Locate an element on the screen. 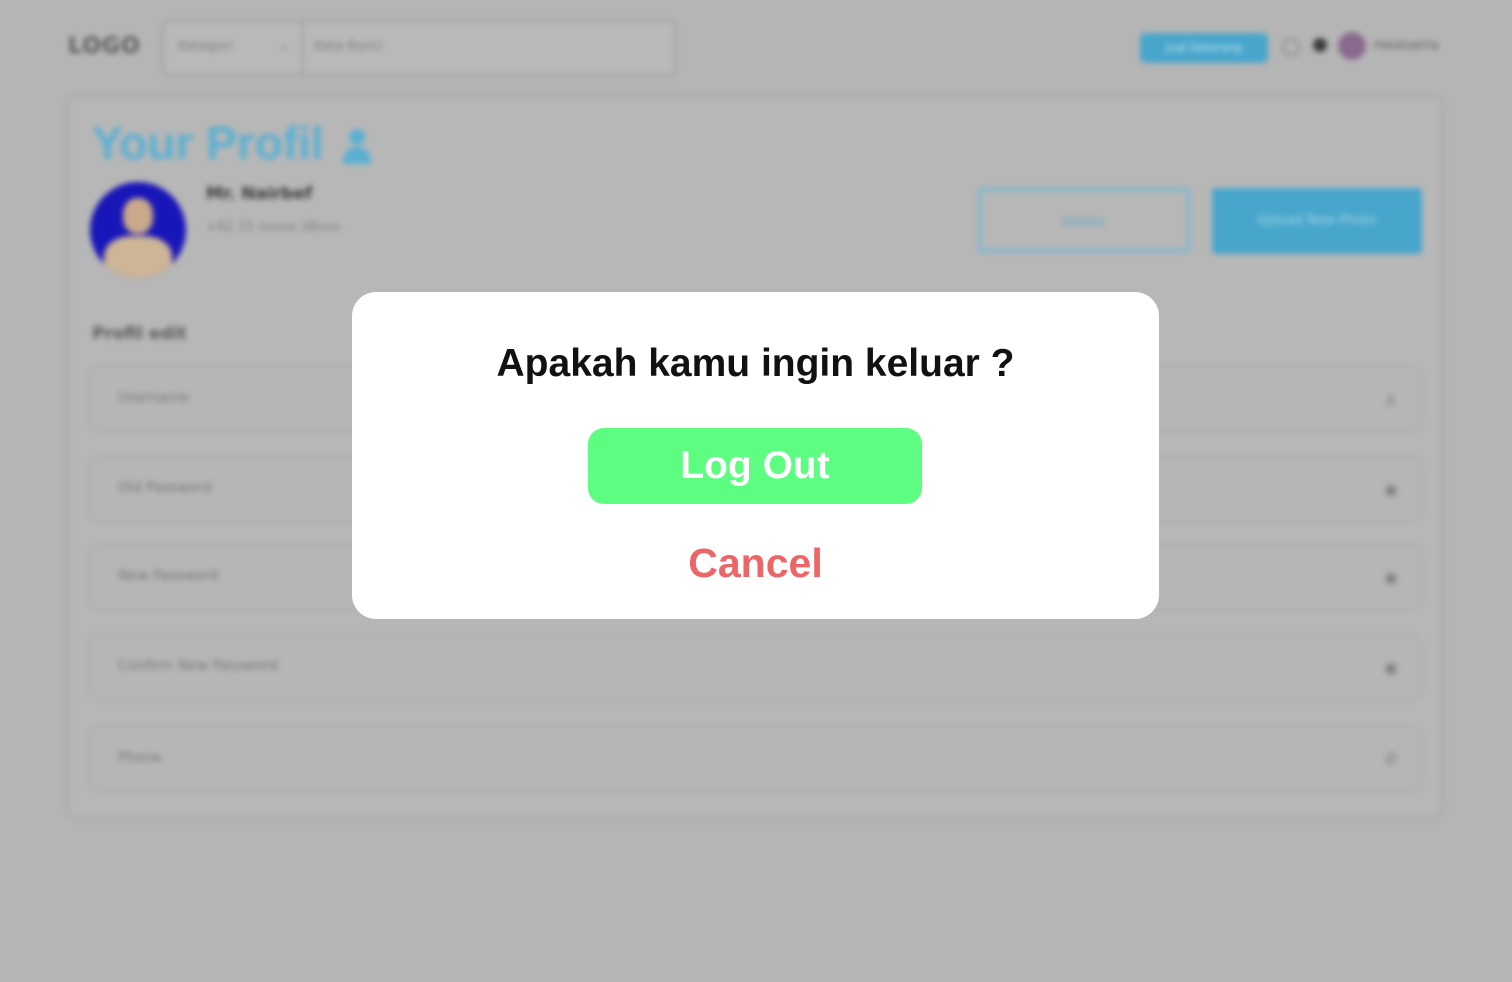 This screenshot has width=1512, height=982. section-title: Profil edit is located at coordinates (139, 334).